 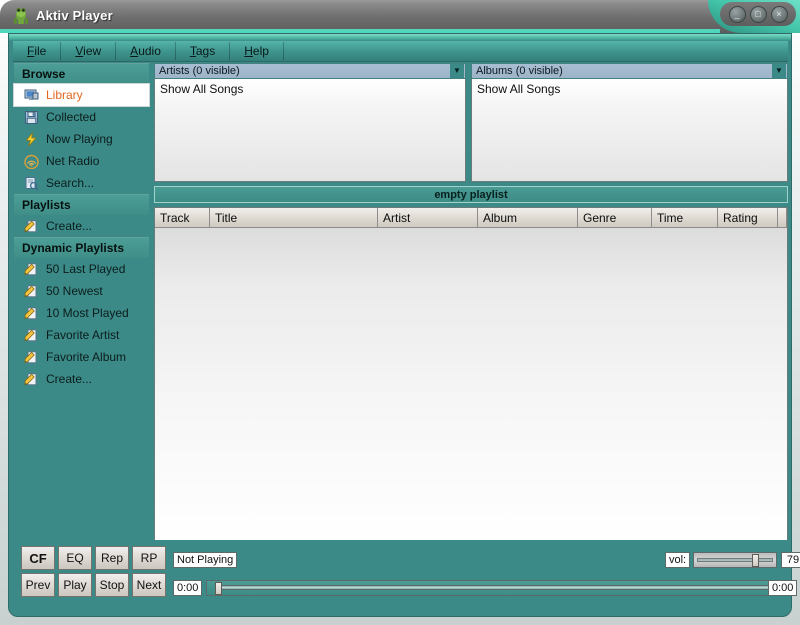 I want to click on sidebar-item-label: 10 Most Played, so click(x=87, y=313).